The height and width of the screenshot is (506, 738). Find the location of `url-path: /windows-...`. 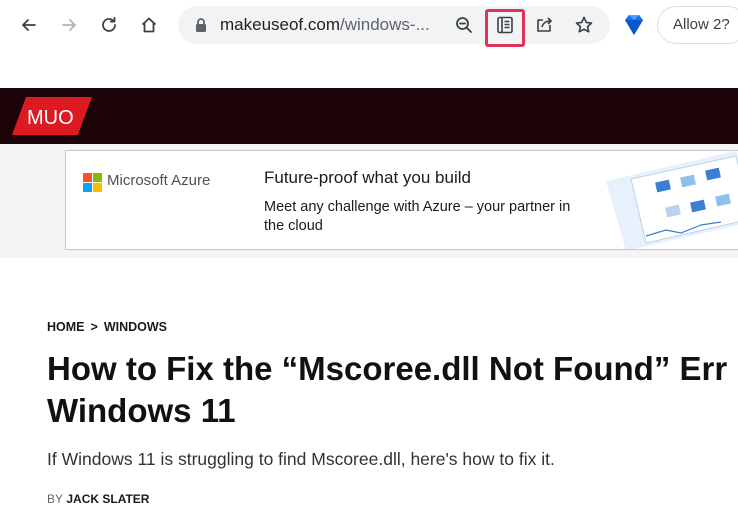

url-path: /windows-... is located at coordinates (385, 24).